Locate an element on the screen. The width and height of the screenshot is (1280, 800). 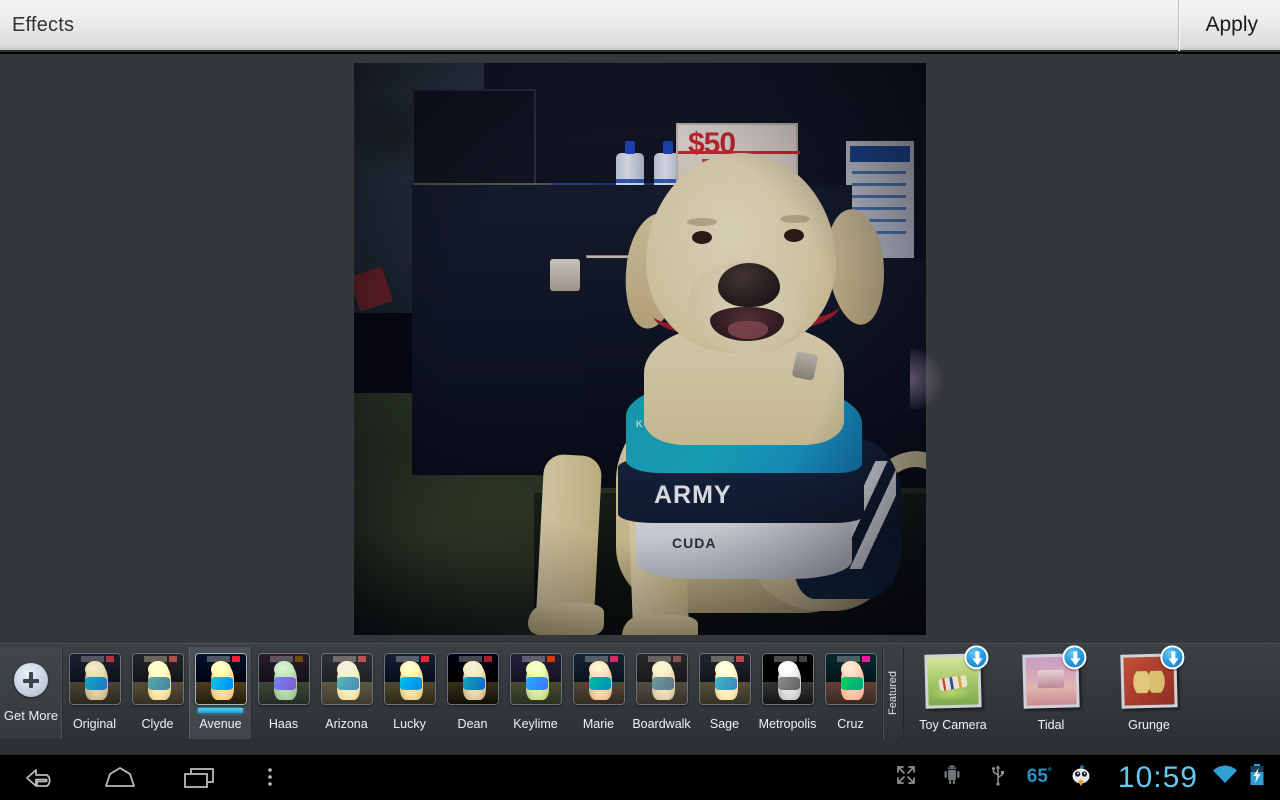
dog-eye-left is located at coordinates (702, 237).